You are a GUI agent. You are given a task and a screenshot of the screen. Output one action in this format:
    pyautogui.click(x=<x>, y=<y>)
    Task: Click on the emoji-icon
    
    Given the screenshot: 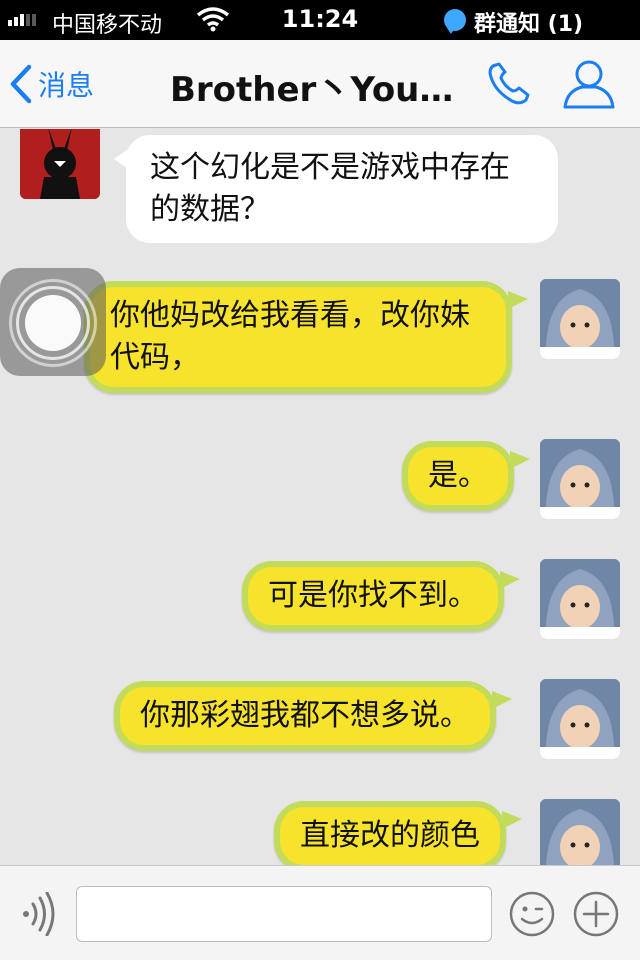 What is the action you would take?
    pyautogui.click(x=532, y=914)
    